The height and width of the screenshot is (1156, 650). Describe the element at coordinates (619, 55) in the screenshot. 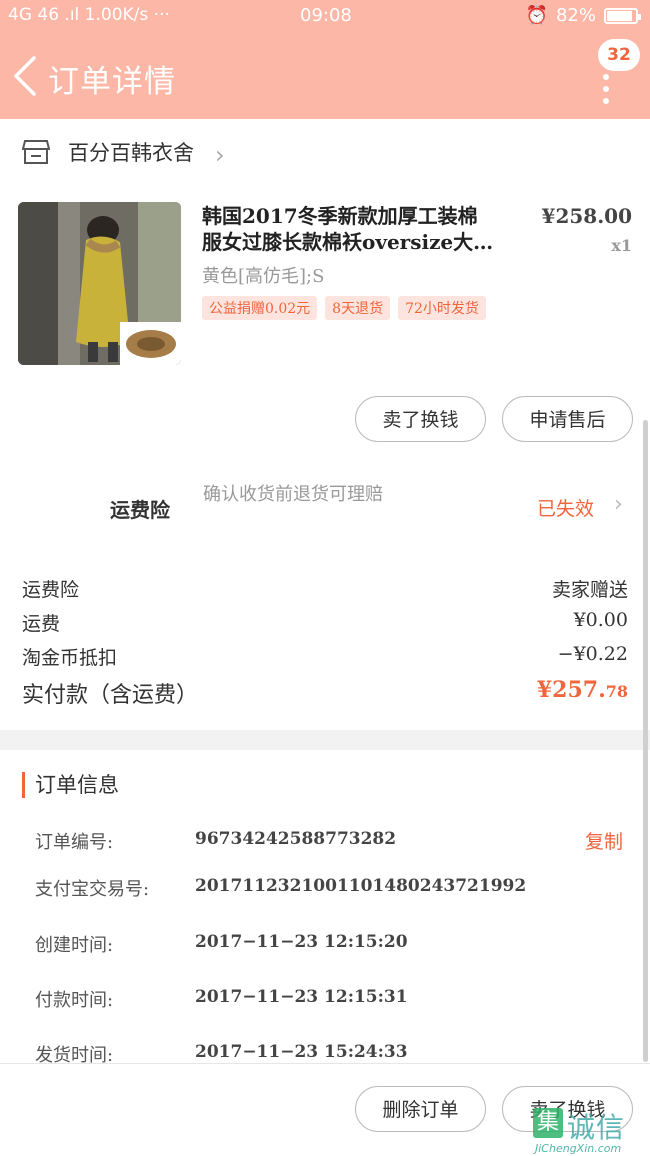

I see `message-count-badge: 32` at that location.